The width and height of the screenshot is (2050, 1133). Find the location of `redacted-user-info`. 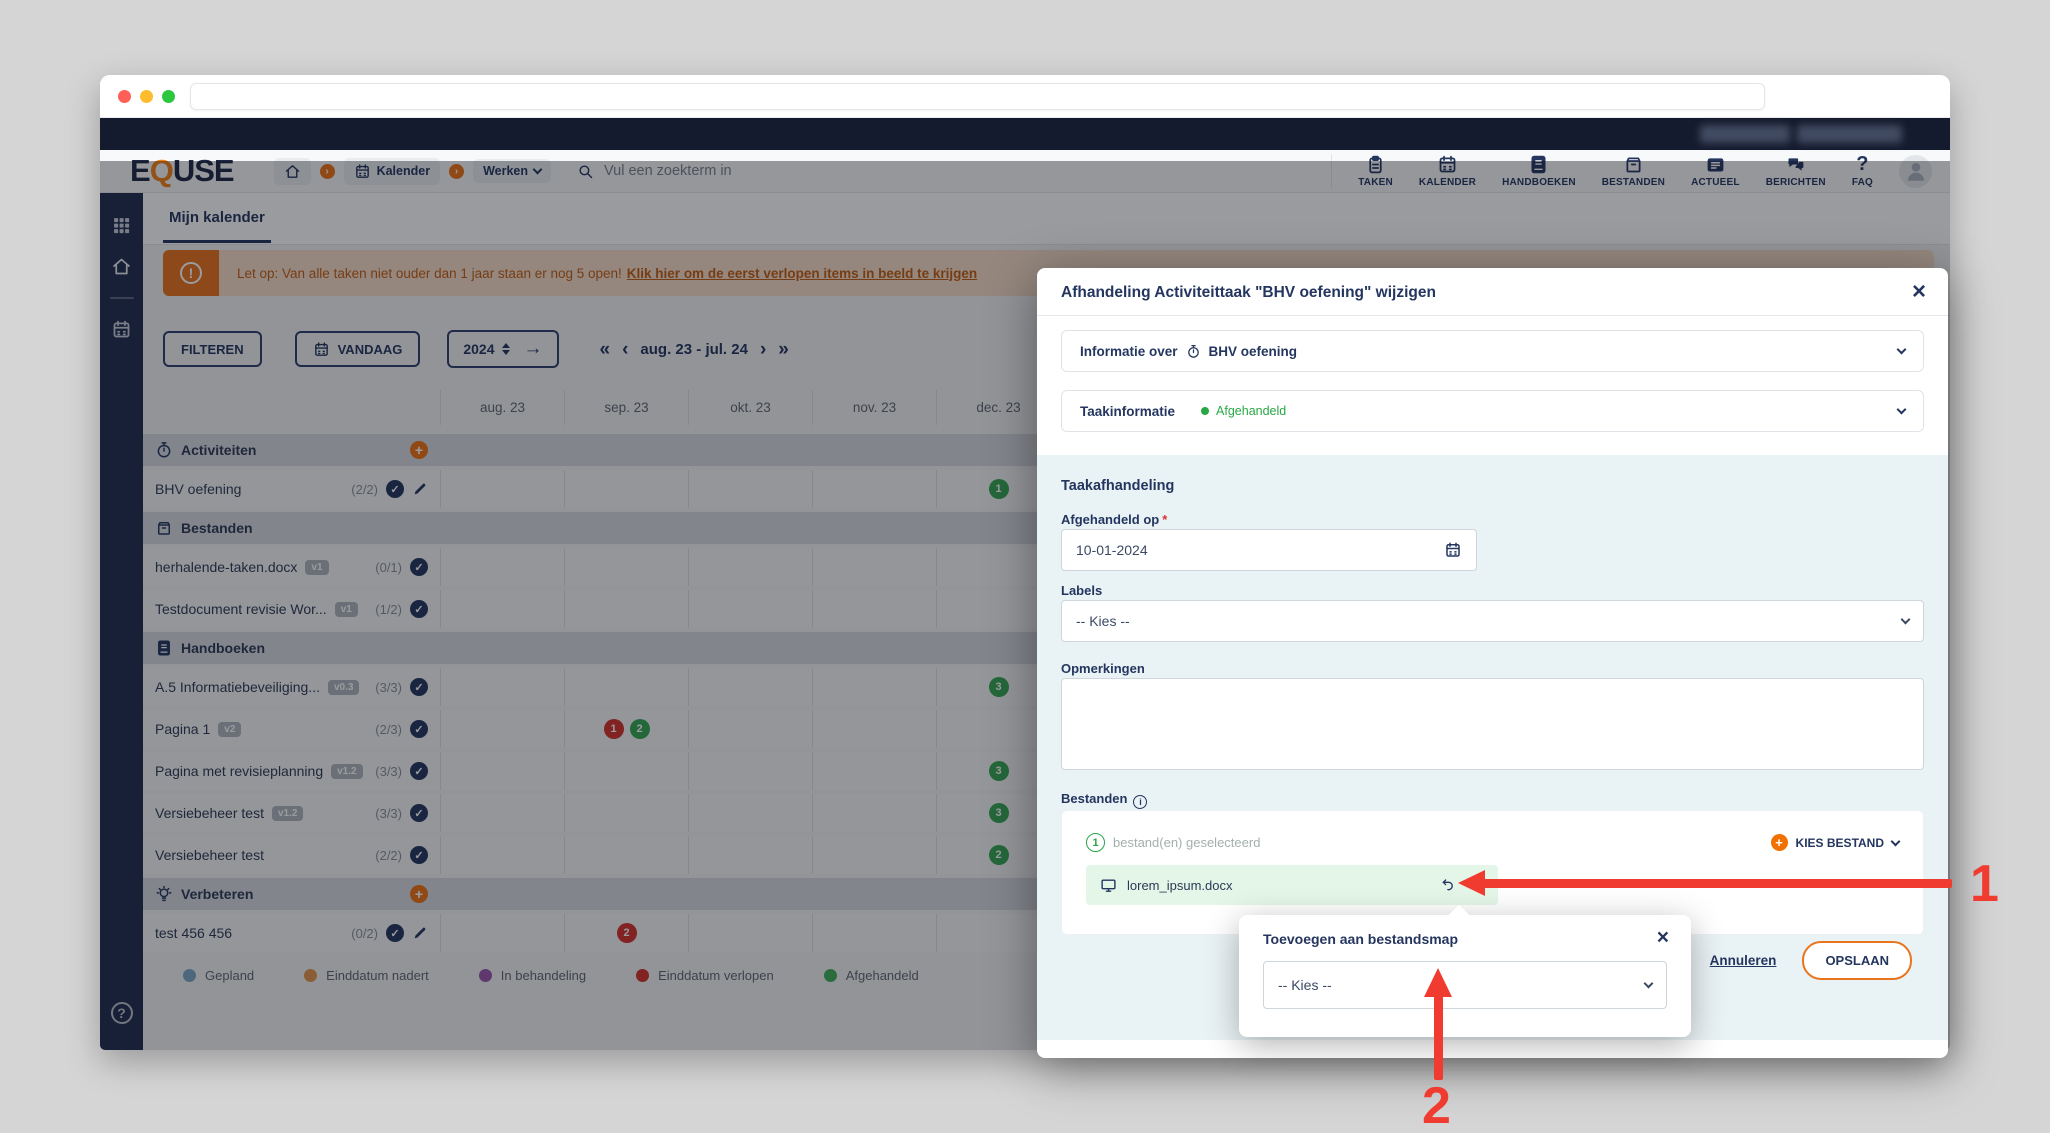

redacted-user-info is located at coordinates (1745, 134).